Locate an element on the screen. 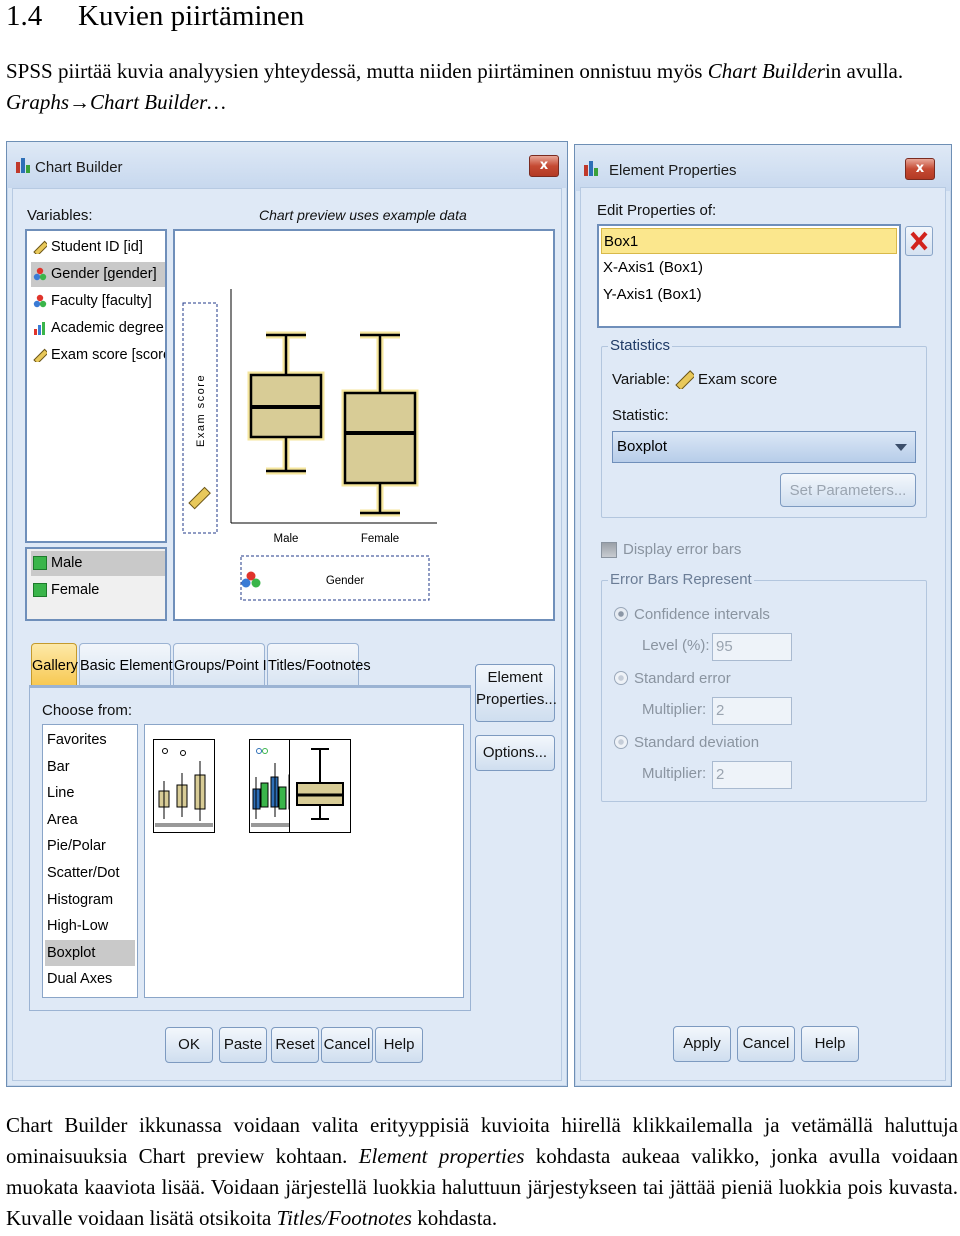 The width and height of the screenshot is (960, 1236). x-axis-nominal-icon is located at coordinates (251, 579).